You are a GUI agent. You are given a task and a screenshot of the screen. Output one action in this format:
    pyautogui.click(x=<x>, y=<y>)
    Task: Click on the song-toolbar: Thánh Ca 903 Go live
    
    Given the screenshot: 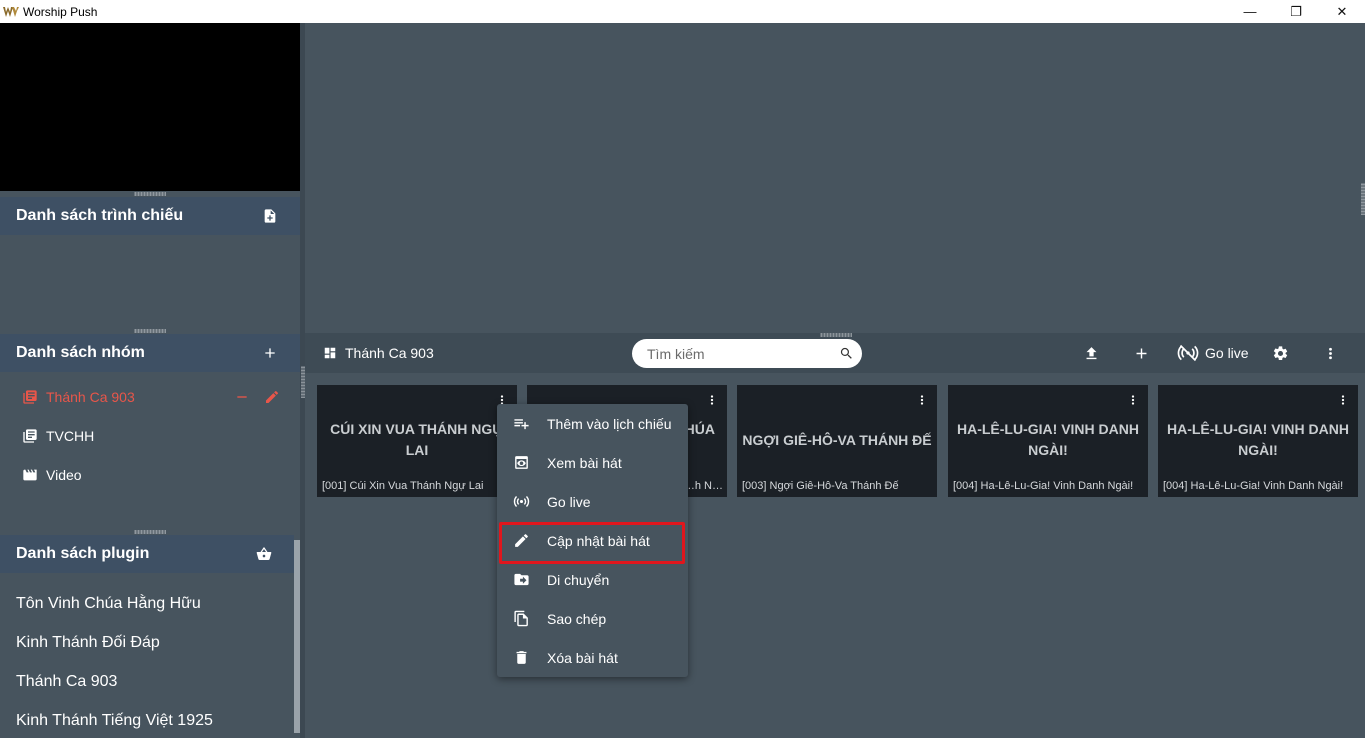 What is the action you would take?
    pyautogui.click(x=835, y=353)
    